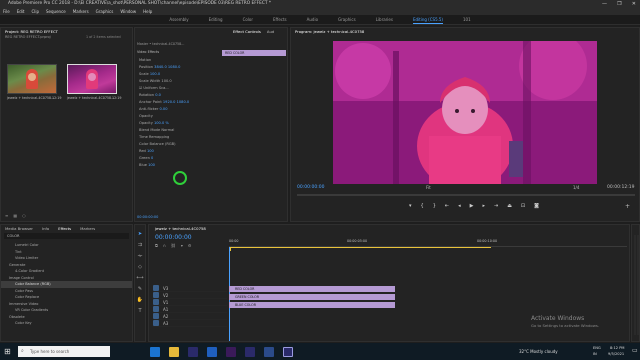 The image size is (640, 360). What do you see at coordinates (347, 19) in the screenshot?
I see `workspace-graphics: Graphics` at bounding box center [347, 19].